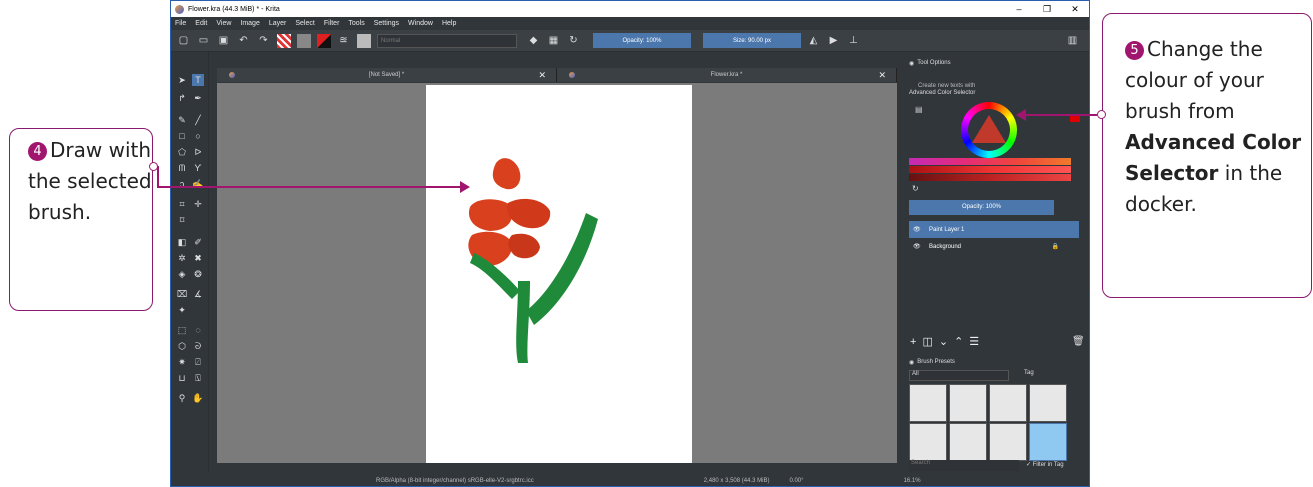 The image size is (1313, 487). I want to click on menu-image: Image, so click(249, 23).